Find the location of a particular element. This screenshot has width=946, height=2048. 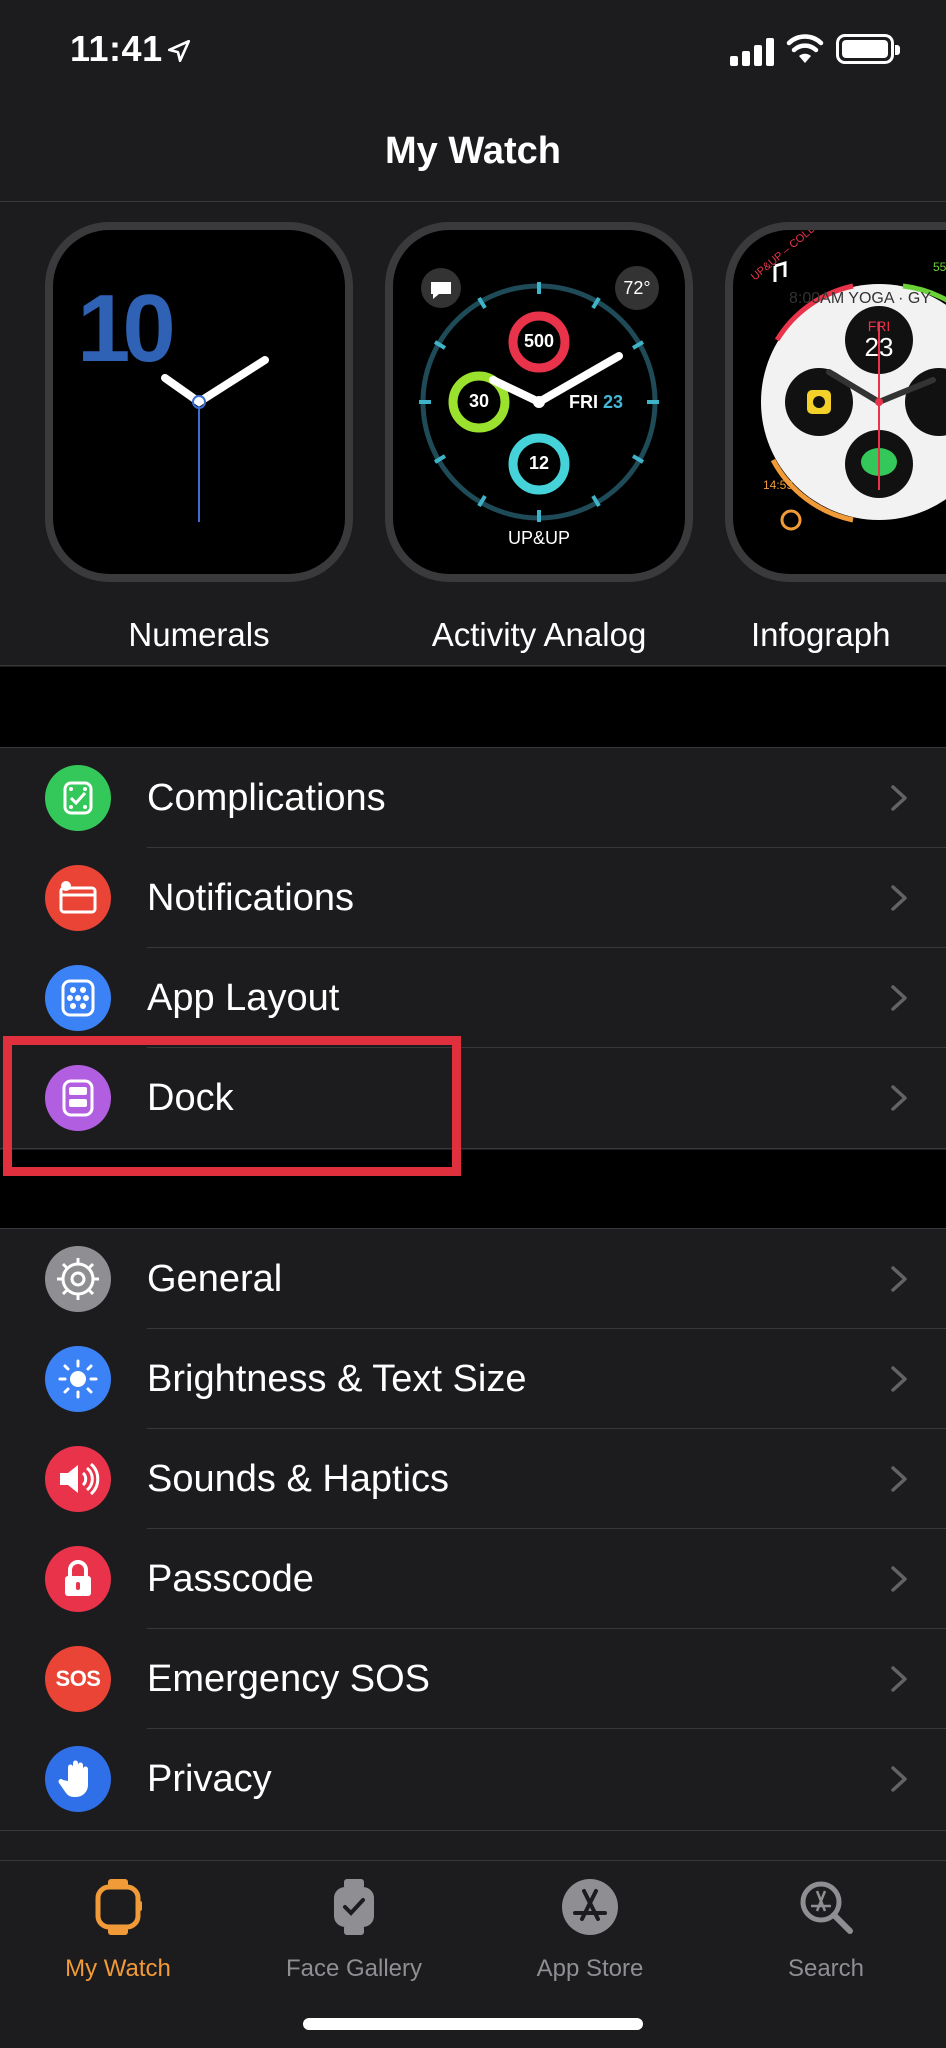

infograph-date: 23 is located at coordinates (879, 347).